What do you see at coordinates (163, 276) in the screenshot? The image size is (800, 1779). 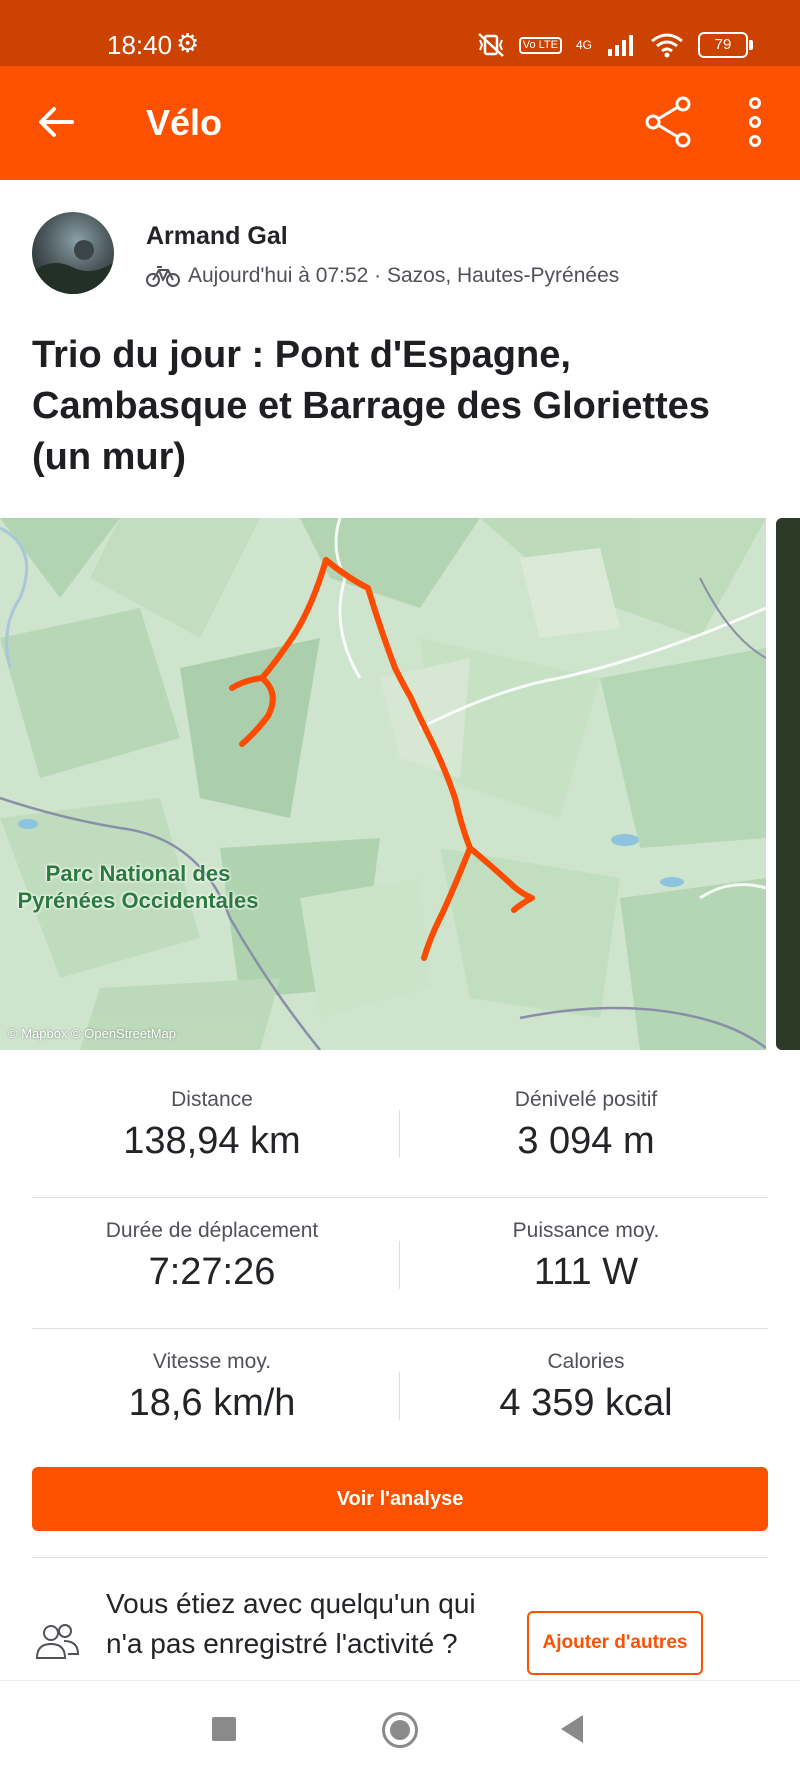 I see `bike-icon` at bounding box center [163, 276].